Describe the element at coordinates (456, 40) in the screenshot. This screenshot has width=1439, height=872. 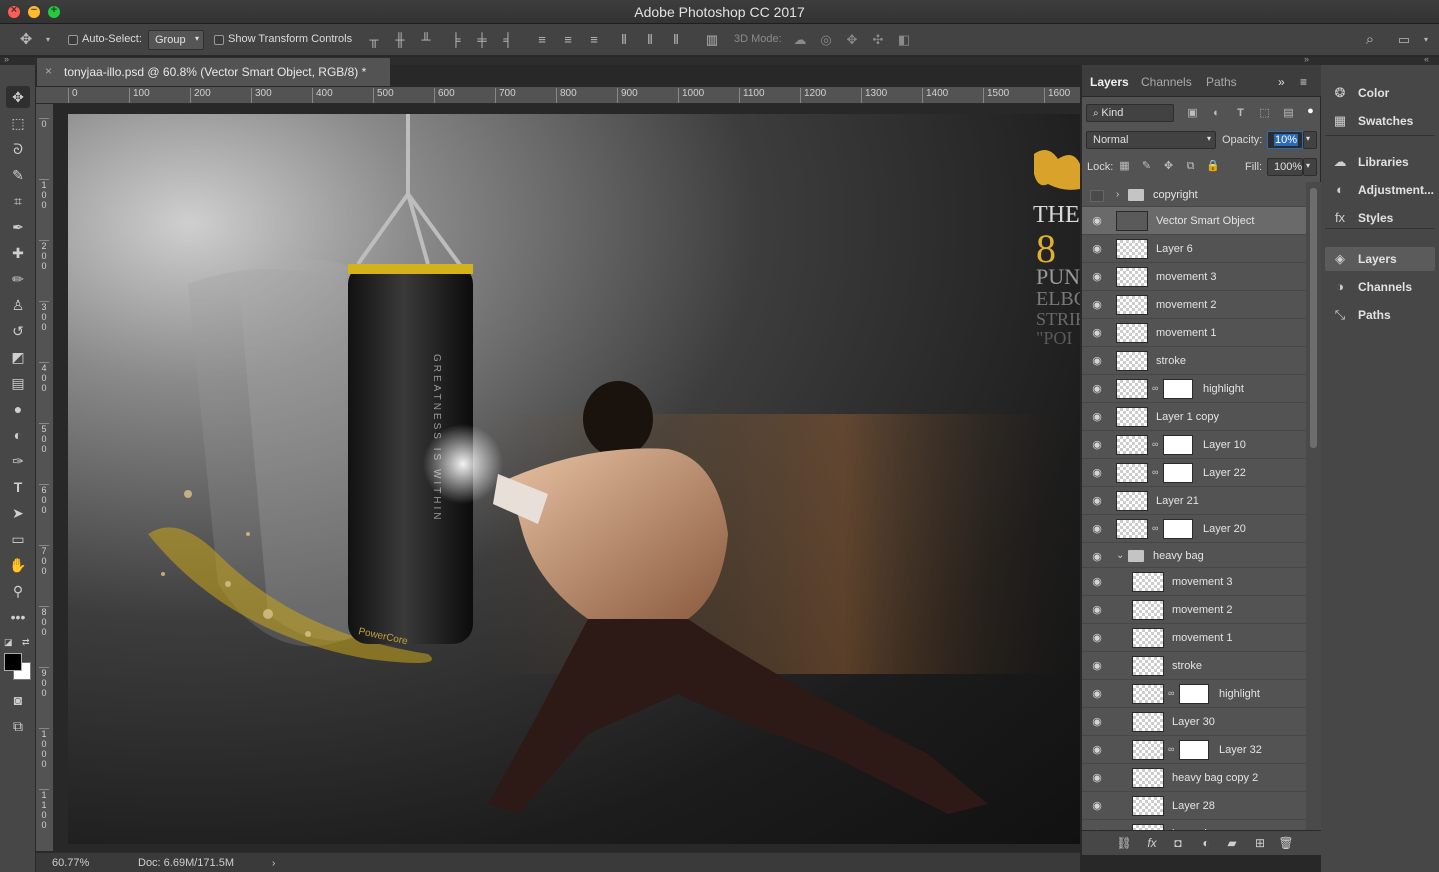
I see `align-left-icon: ╞` at that location.